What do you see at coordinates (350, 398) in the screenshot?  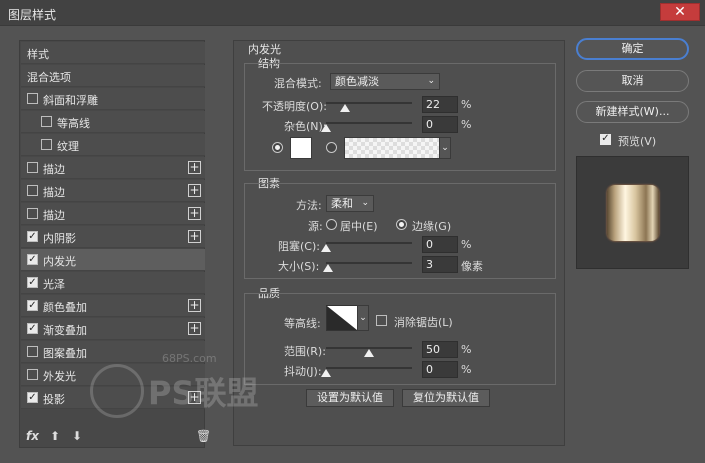 I see `set-default-button: 设置为默认值` at bounding box center [350, 398].